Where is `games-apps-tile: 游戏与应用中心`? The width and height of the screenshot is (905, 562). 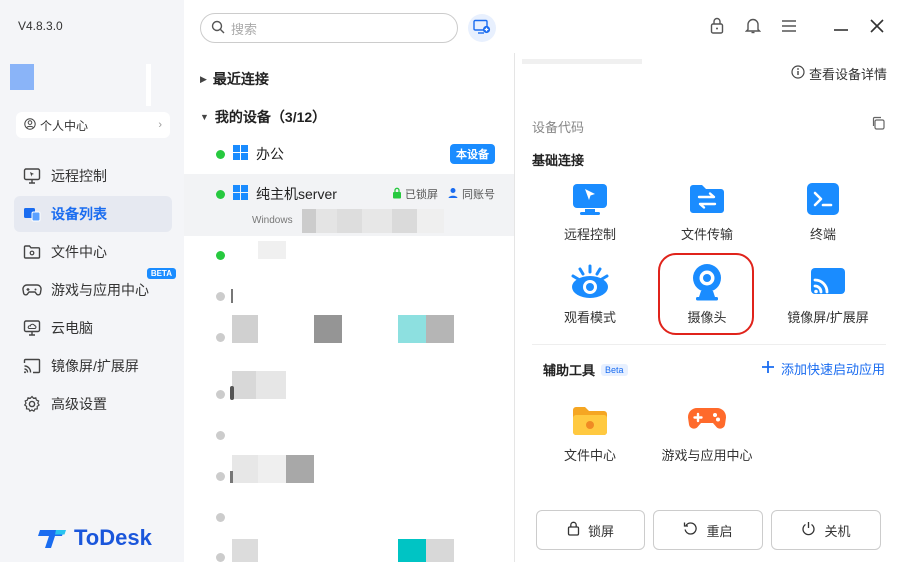
games-apps-tile: 游戏与应用中心 is located at coordinates (707, 432).